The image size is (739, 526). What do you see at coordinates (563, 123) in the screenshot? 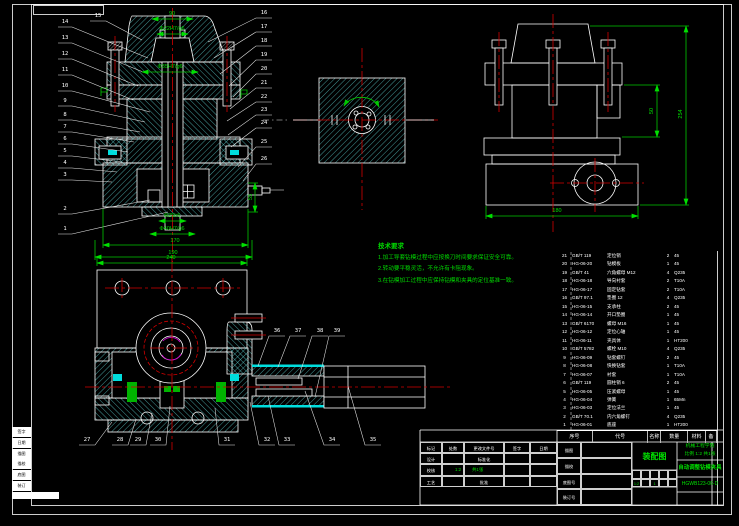
I see `elevation-view` at bounding box center [563, 123].